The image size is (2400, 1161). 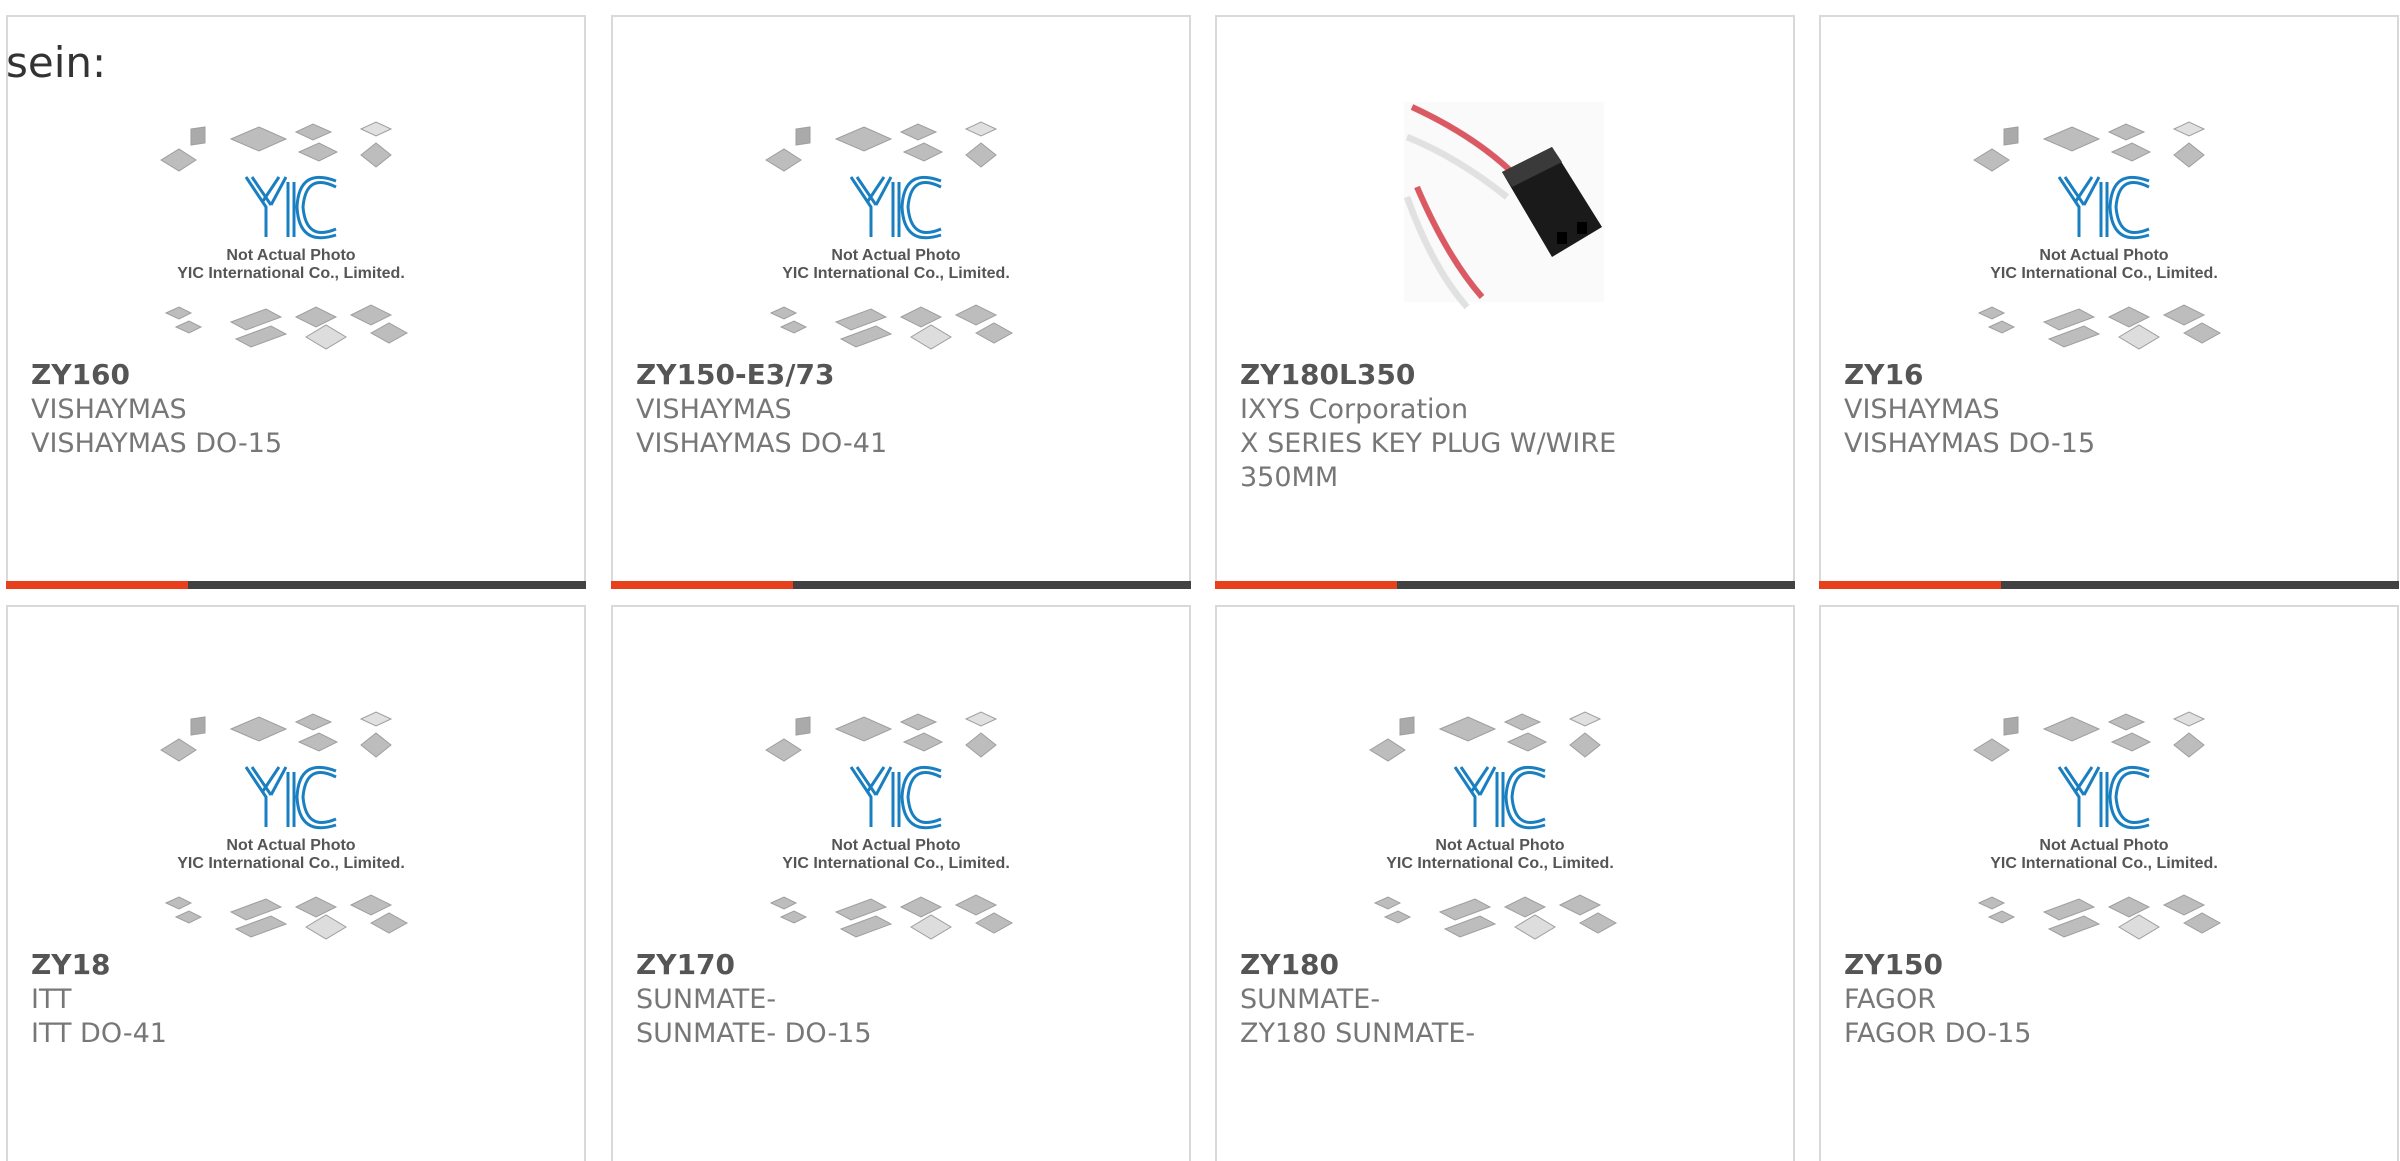 I want to click on part-number: ZY16, so click(x=2109, y=375).